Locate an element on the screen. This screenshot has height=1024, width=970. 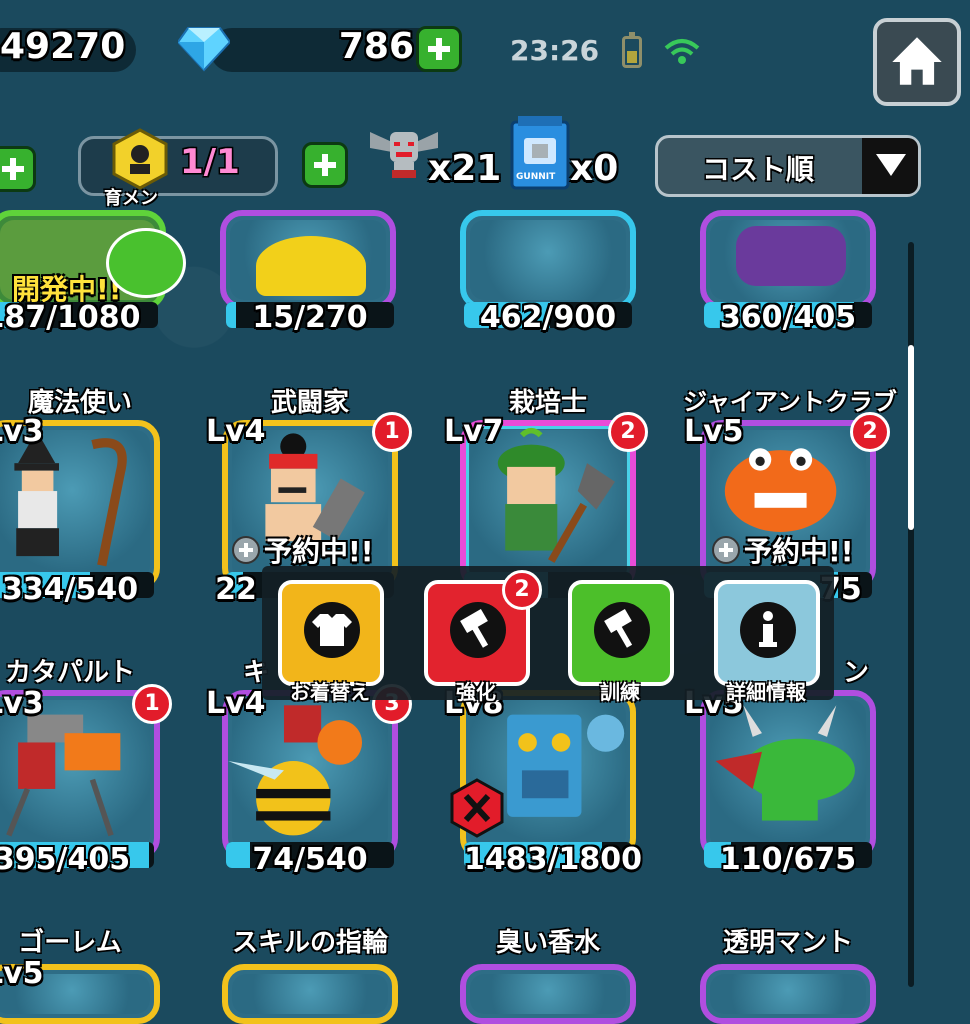
unit-card-skill-ring is located at coordinates (310, 994).